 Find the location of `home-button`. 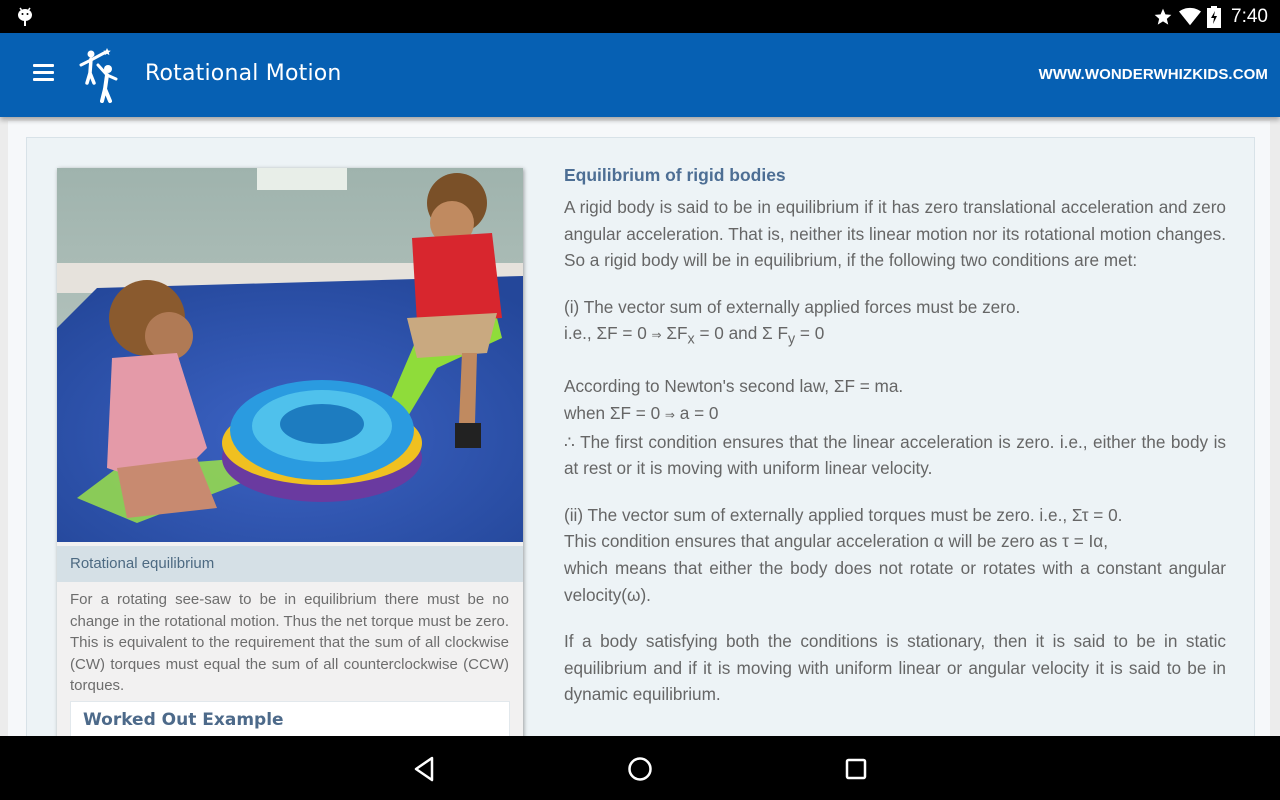

home-button is located at coordinates (640, 769).